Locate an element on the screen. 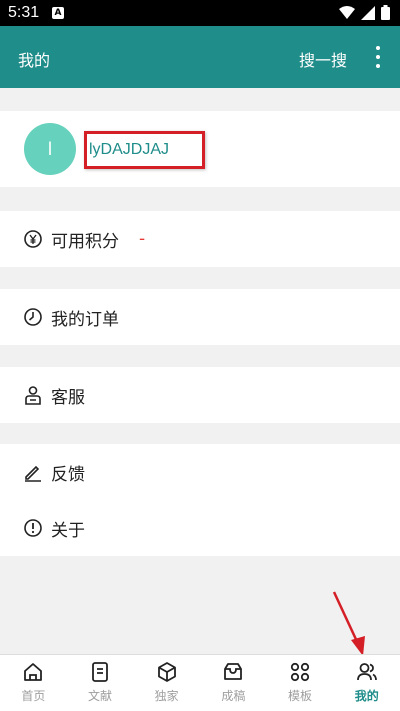  app-bar: 我的 搜一搜 is located at coordinates (200, 57).